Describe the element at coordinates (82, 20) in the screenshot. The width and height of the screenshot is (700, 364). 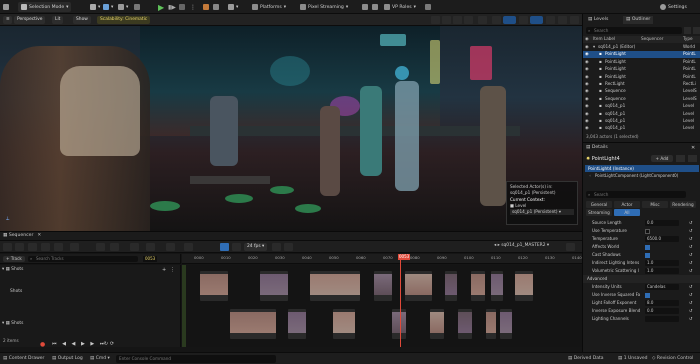
I see `show-button: Show` at that location.